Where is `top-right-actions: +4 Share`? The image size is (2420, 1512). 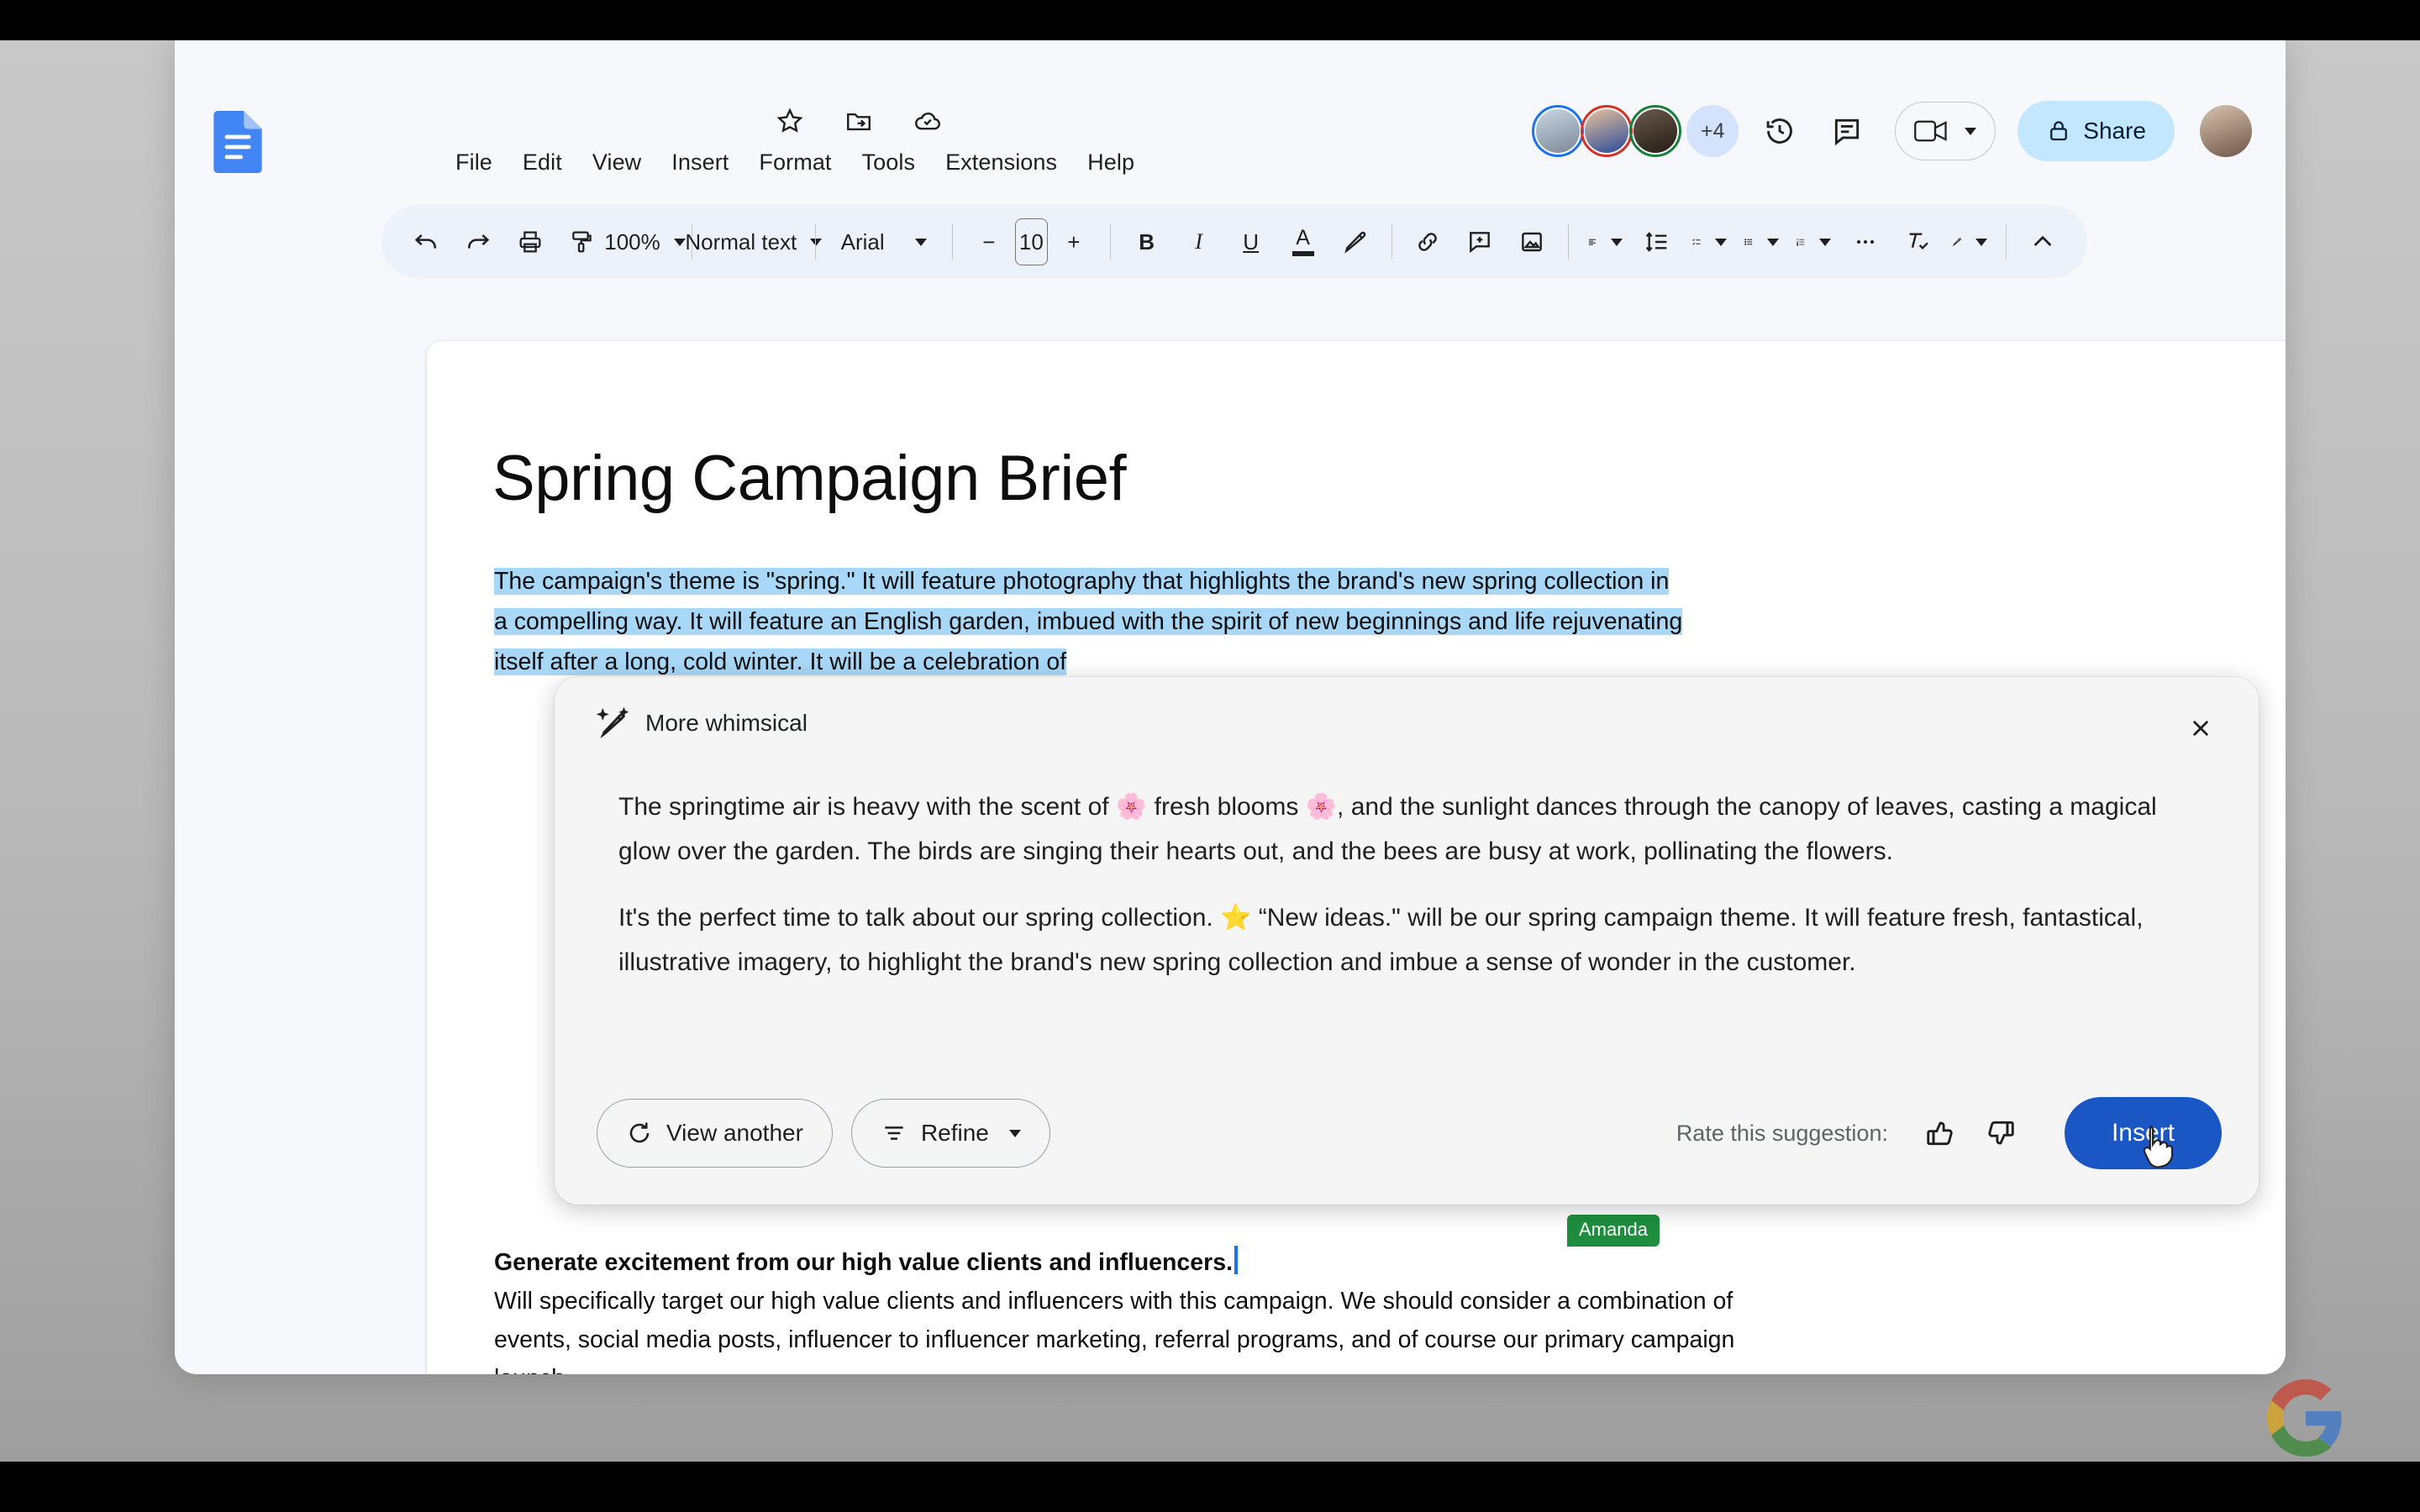 top-right-actions: +4 Share is located at coordinates (1892, 131).